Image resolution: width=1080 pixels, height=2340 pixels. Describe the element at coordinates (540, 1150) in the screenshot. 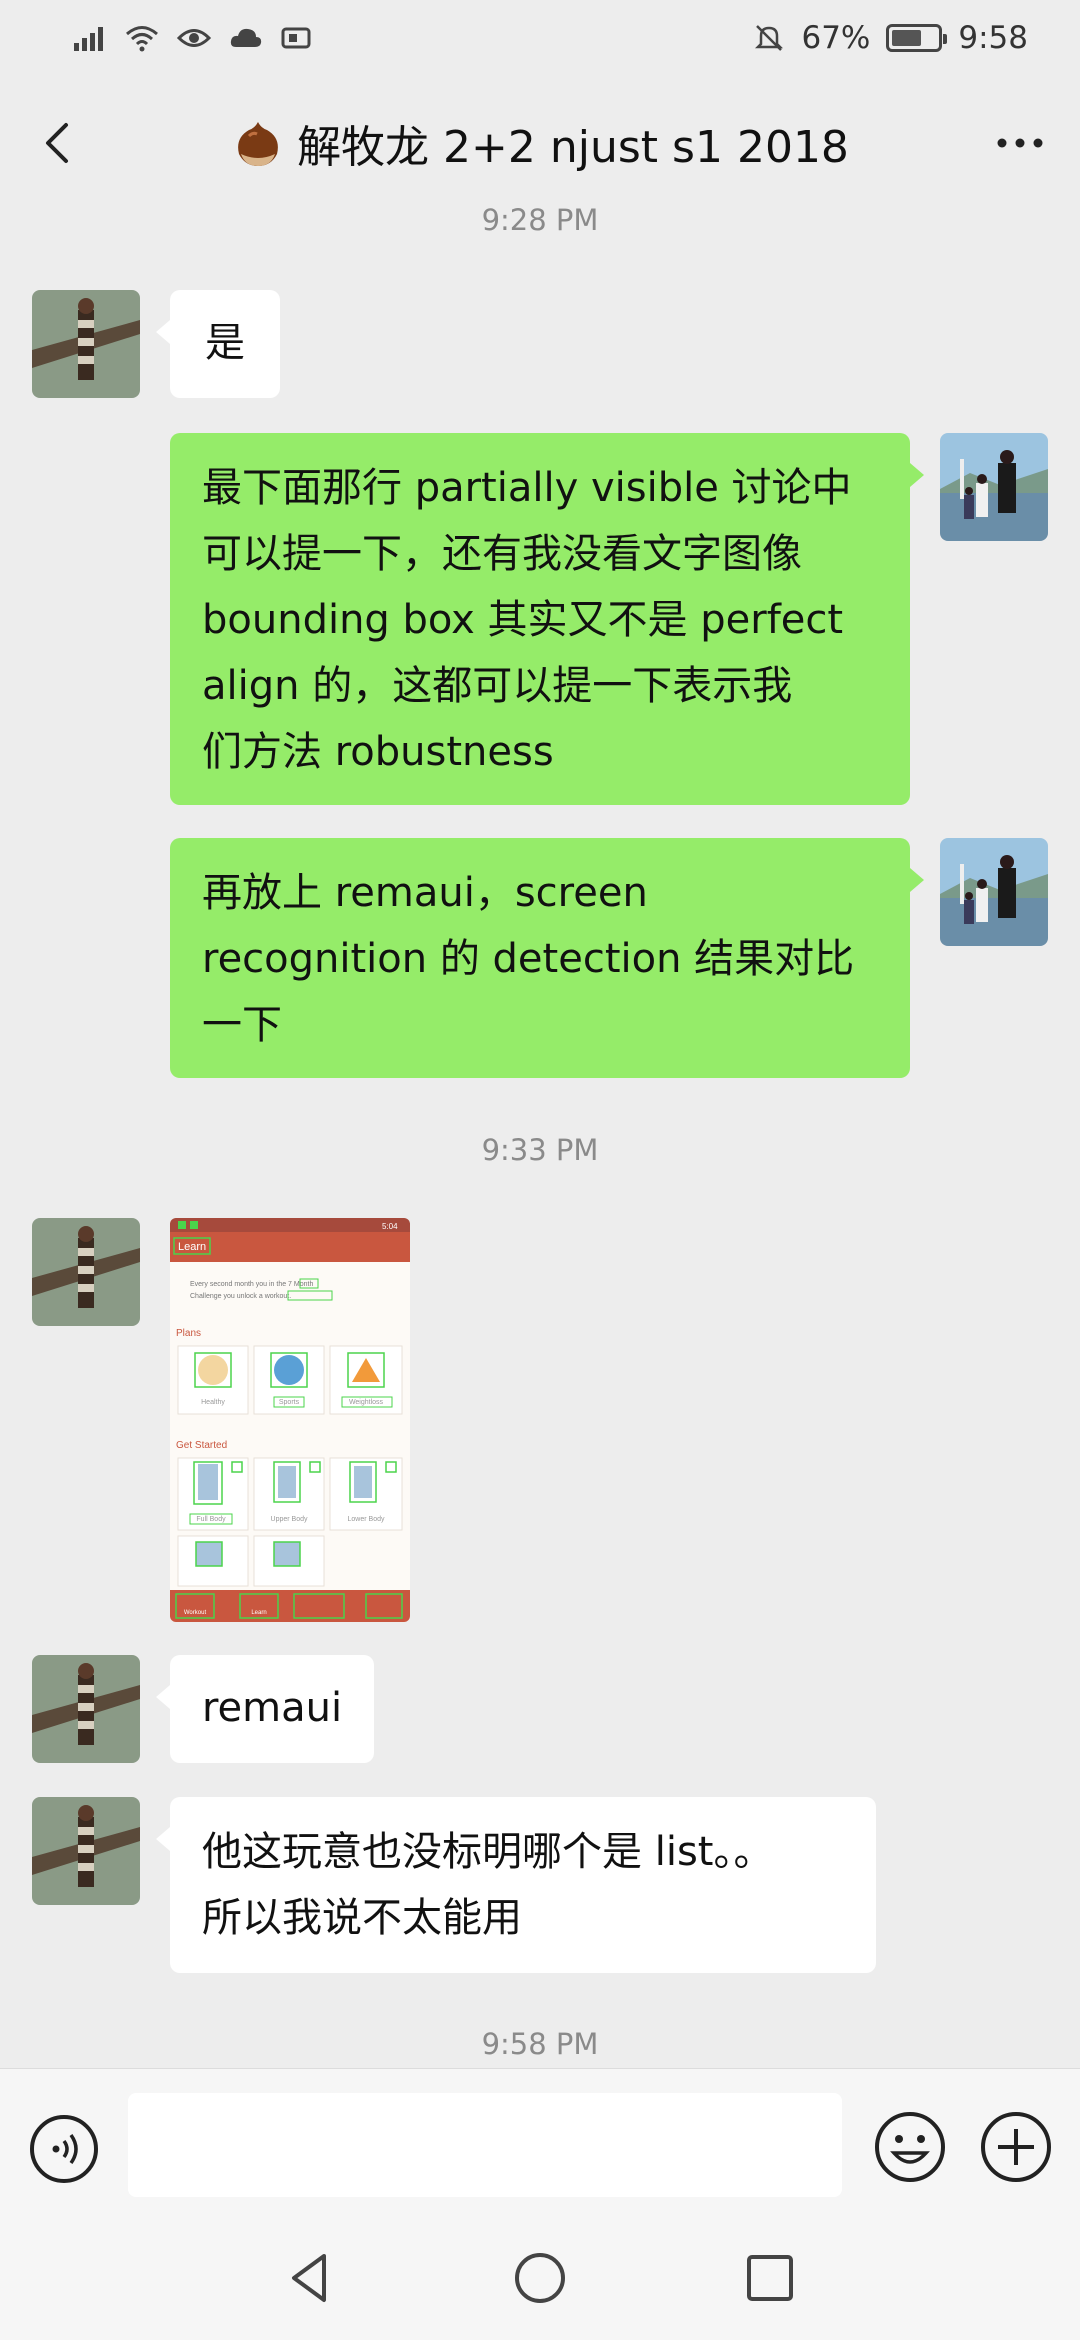

I see `timestamp: 9:33 PM` at that location.